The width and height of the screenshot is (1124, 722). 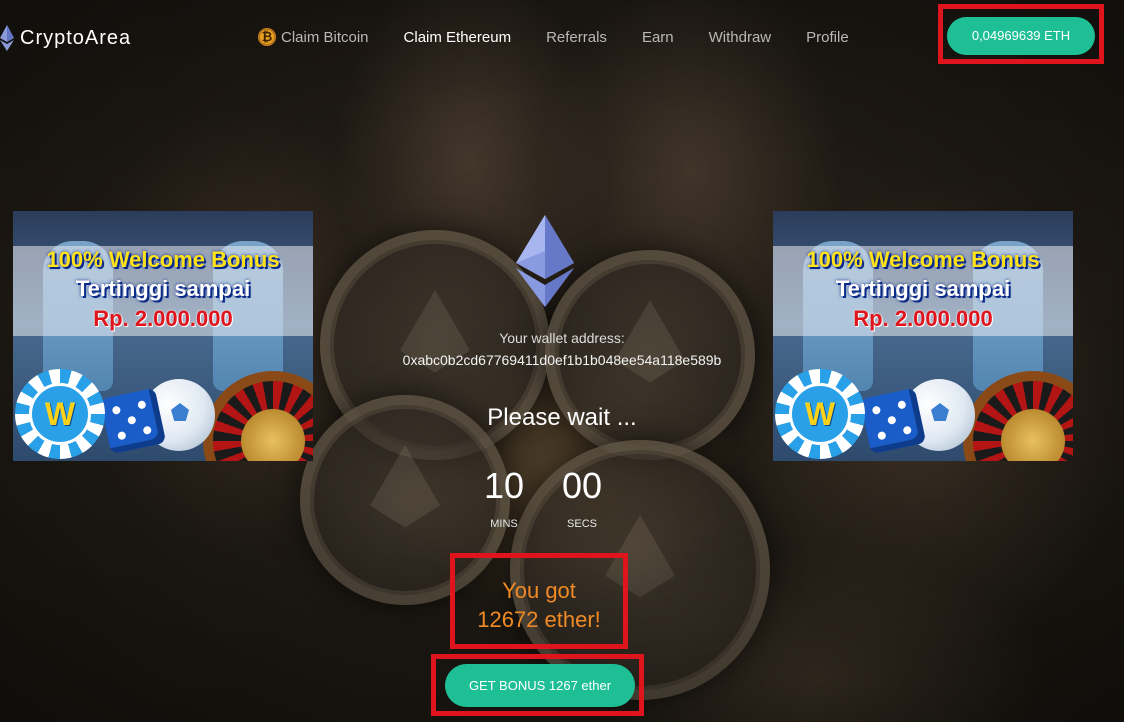 What do you see at coordinates (504, 524) in the screenshot?
I see `timer-minutes-label: MINS` at bounding box center [504, 524].